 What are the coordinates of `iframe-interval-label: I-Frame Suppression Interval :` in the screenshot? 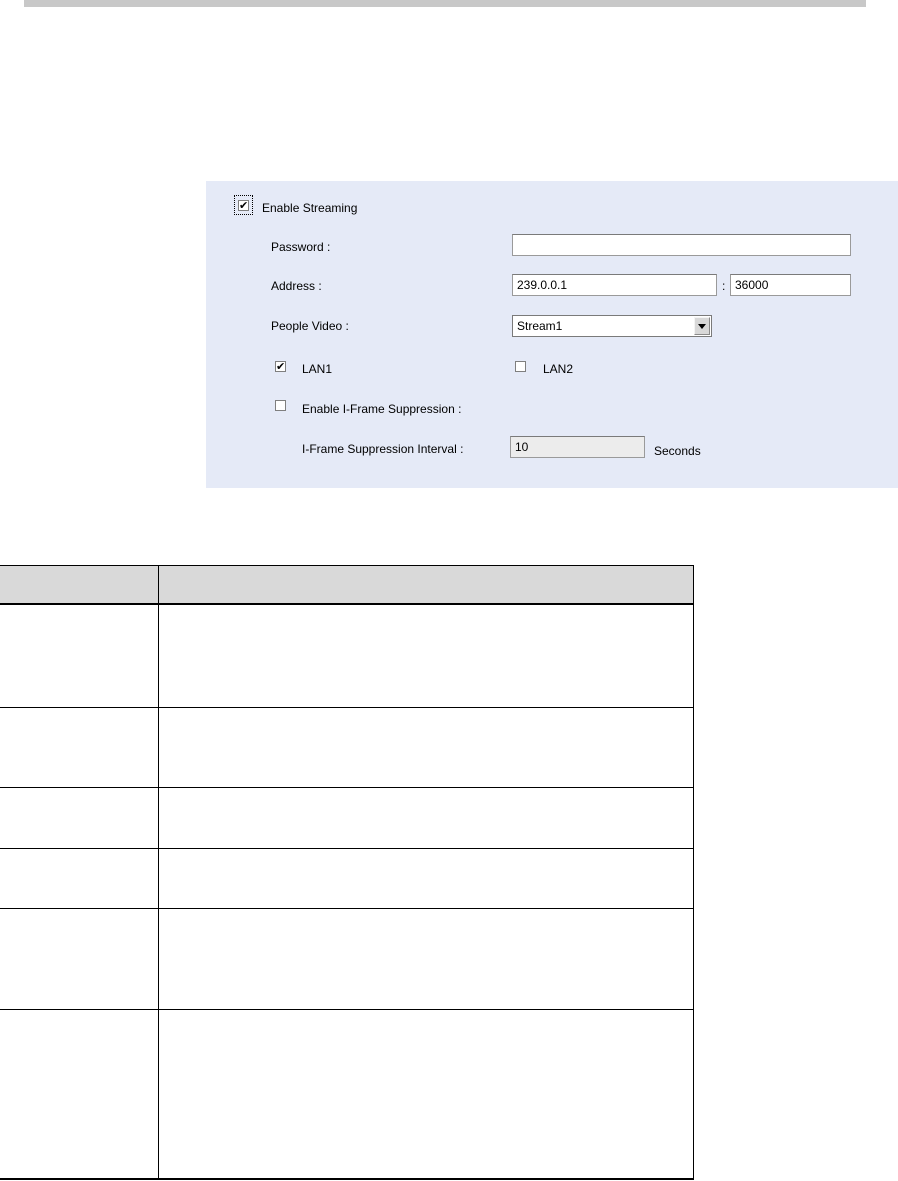 It's located at (383, 449).